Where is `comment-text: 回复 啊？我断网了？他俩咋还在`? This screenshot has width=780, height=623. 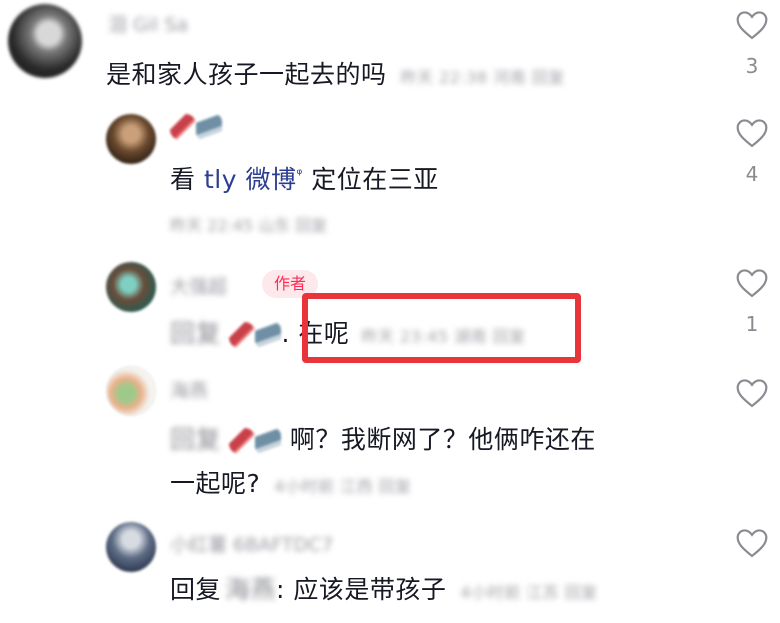
comment-text: 回复 啊？我断网了？他俩咋还在 is located at coordinates (383, 438).